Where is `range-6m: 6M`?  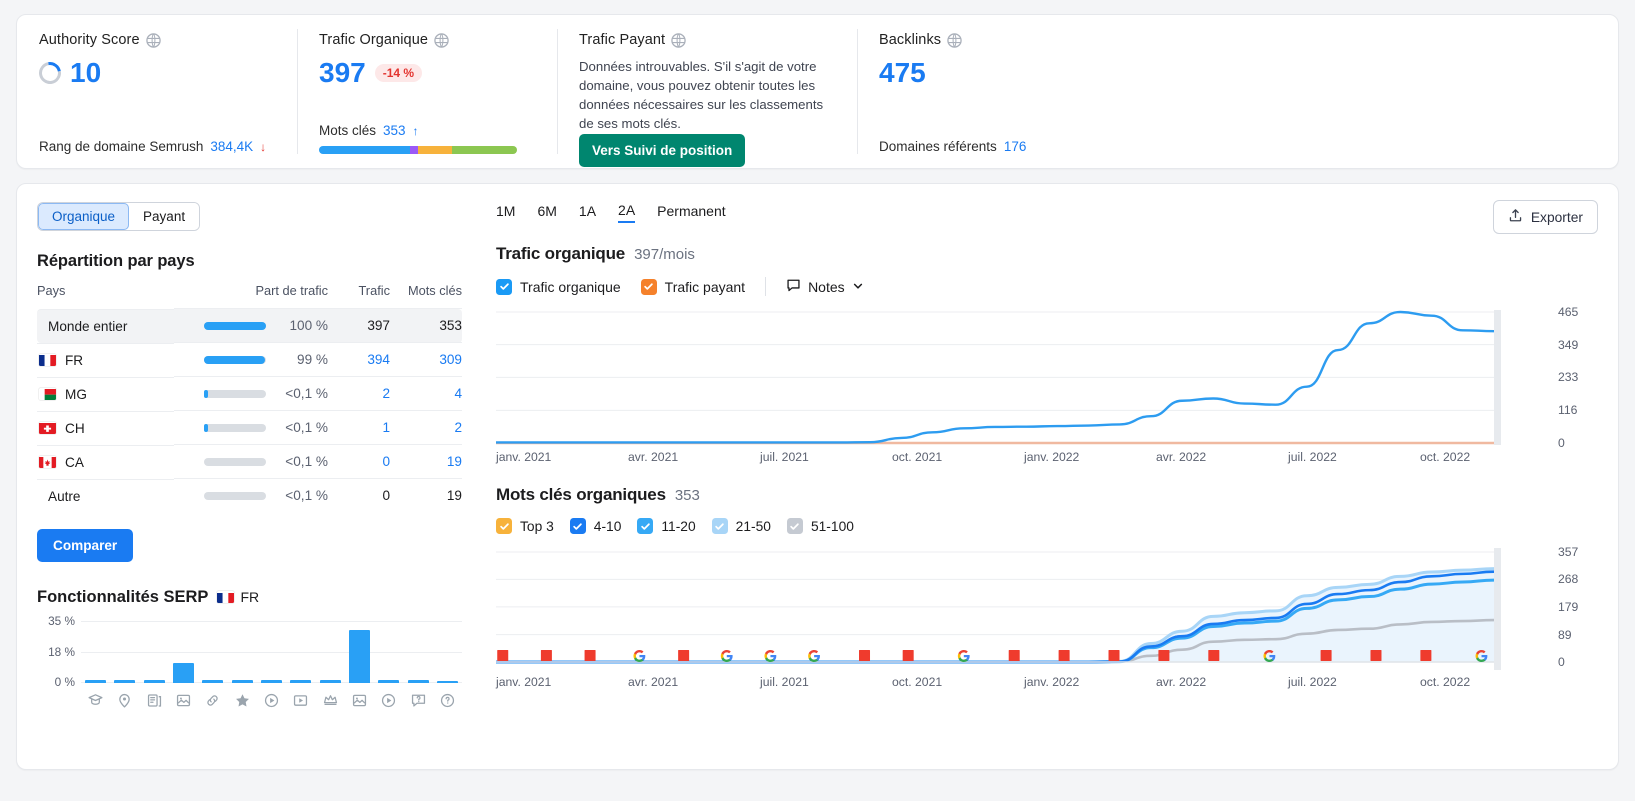
range-6m: 6M is located at coordinates (546, 212).